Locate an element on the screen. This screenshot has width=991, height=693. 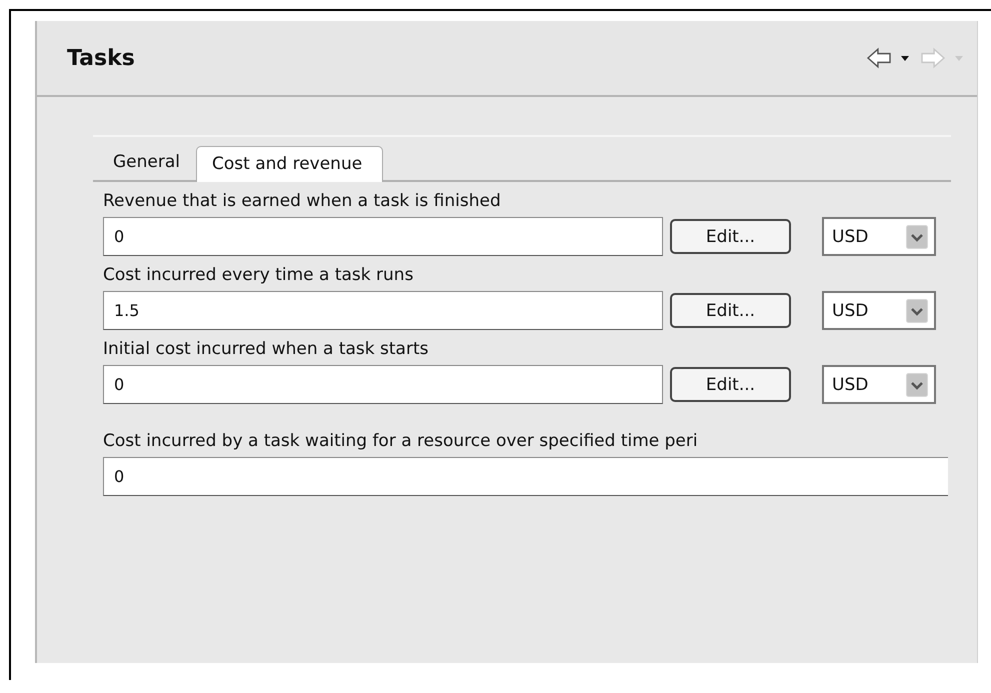
back-button is located at coordinates (887, 58).